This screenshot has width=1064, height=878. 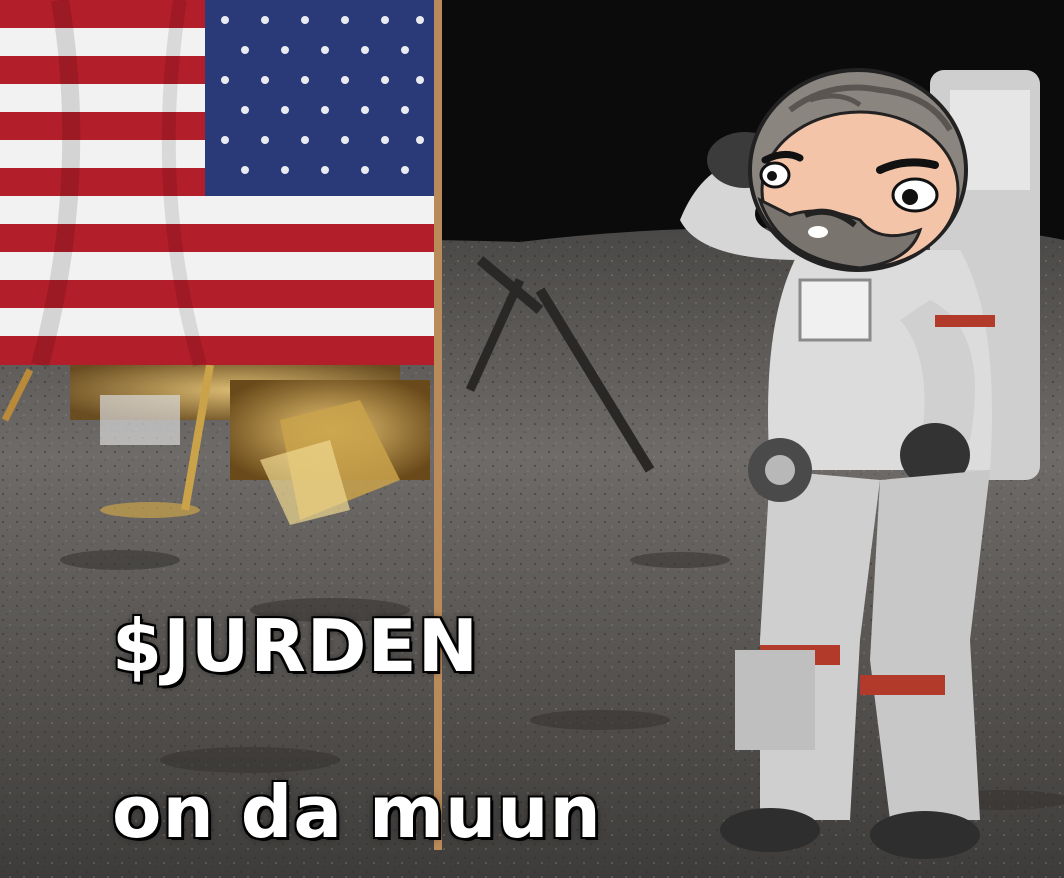 I want to click on caption-line-1: $JURDEN, so click(x=295, y=646).